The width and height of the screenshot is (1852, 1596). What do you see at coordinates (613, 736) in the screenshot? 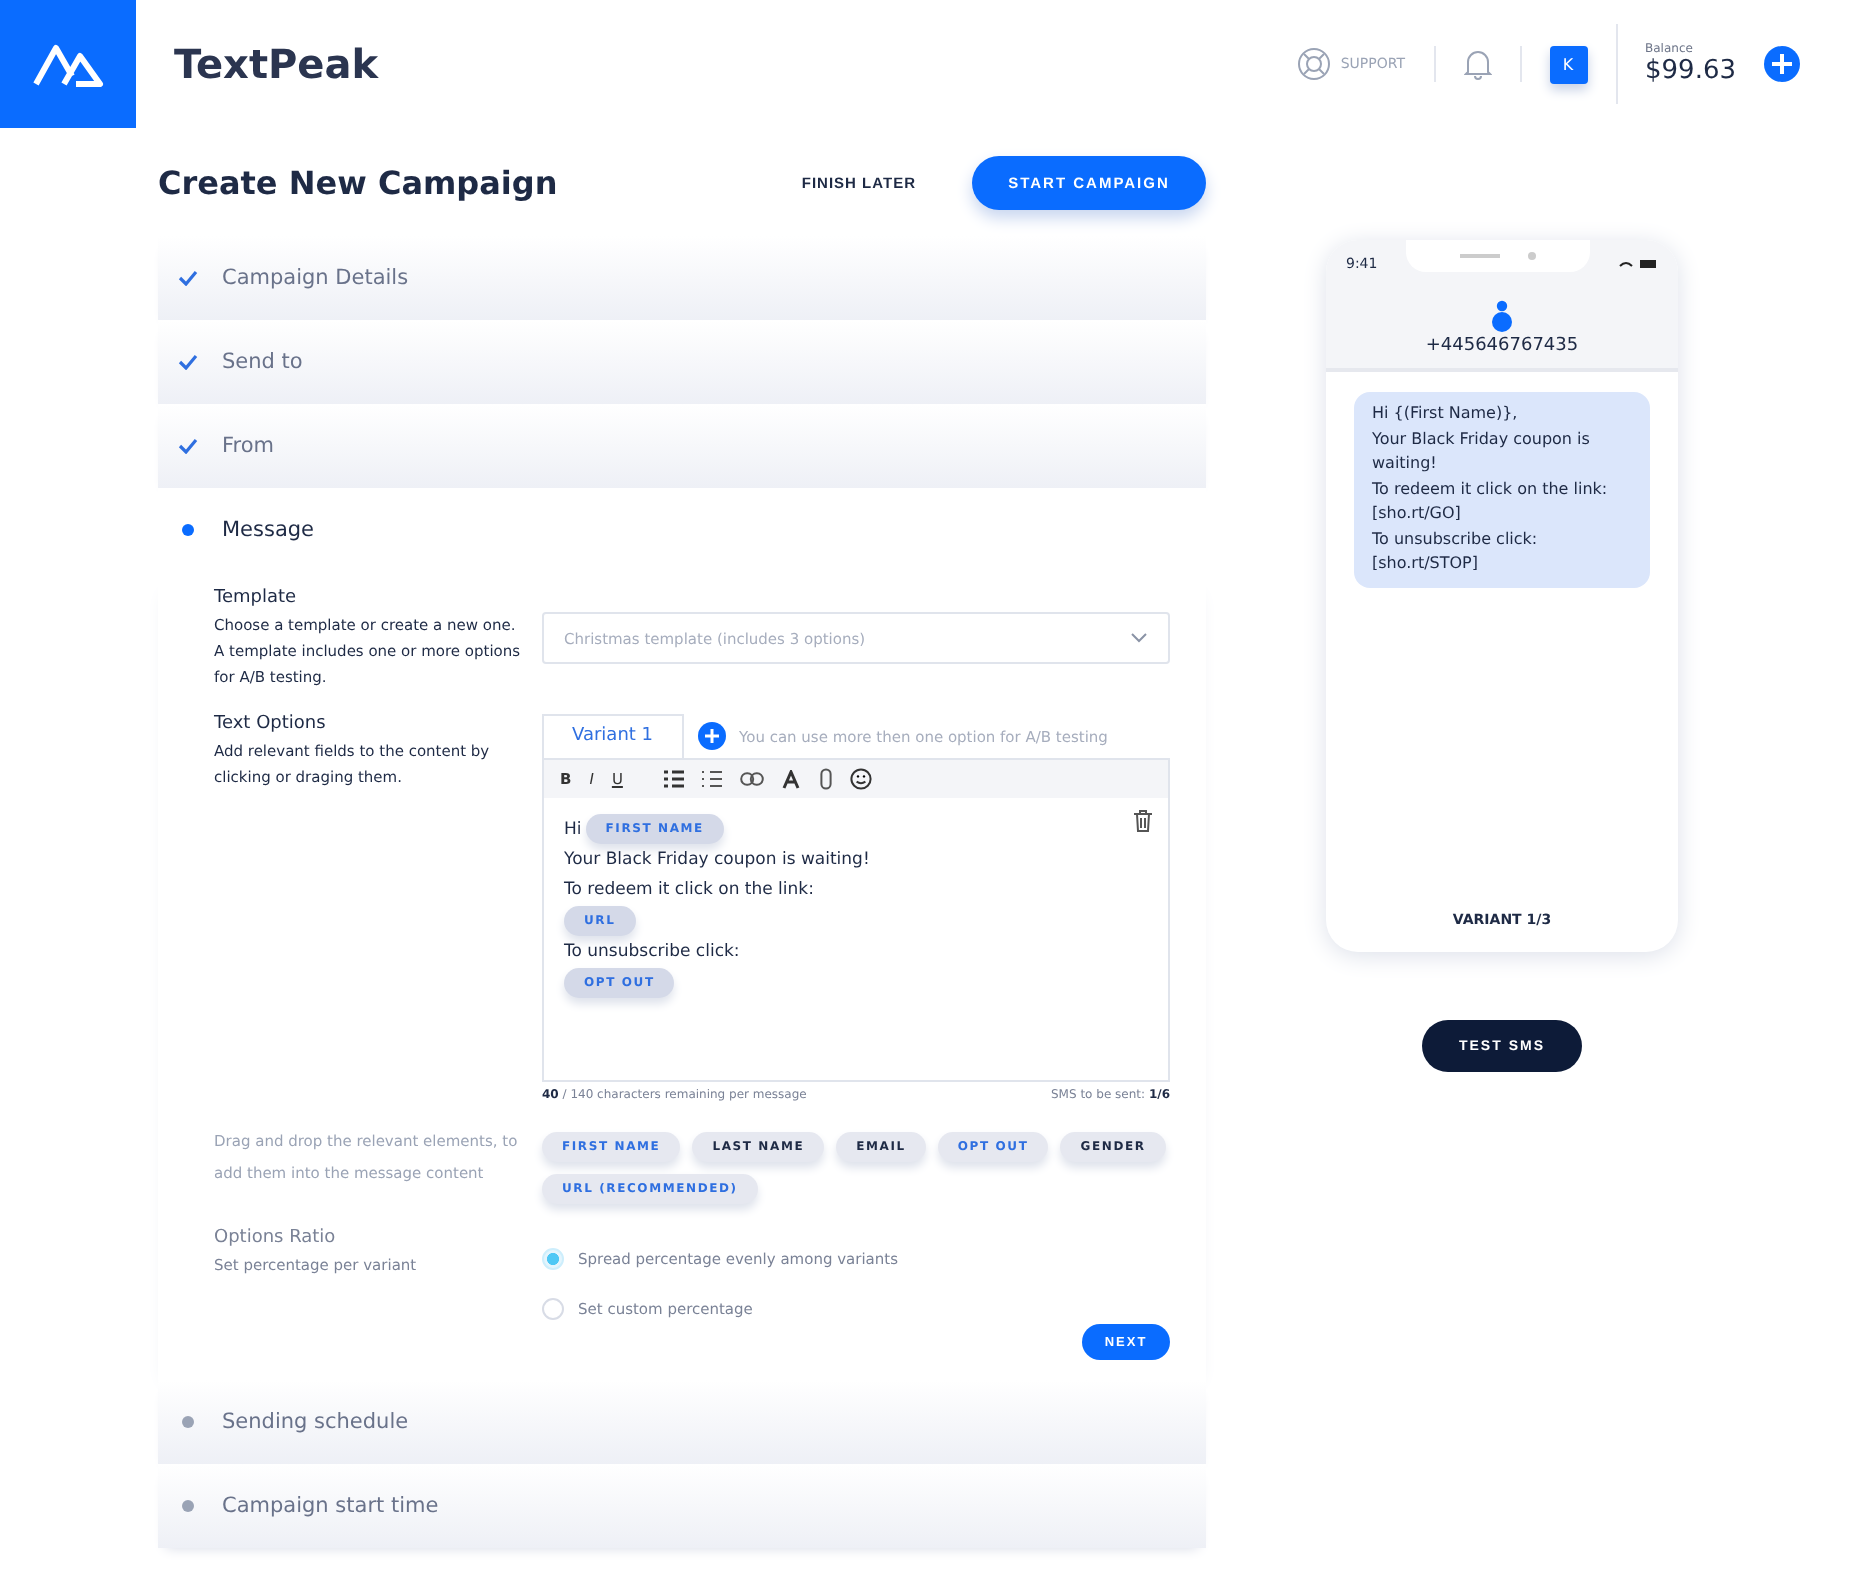
I see `variant-tab: Variant 1` at bounding box center [613, 736].